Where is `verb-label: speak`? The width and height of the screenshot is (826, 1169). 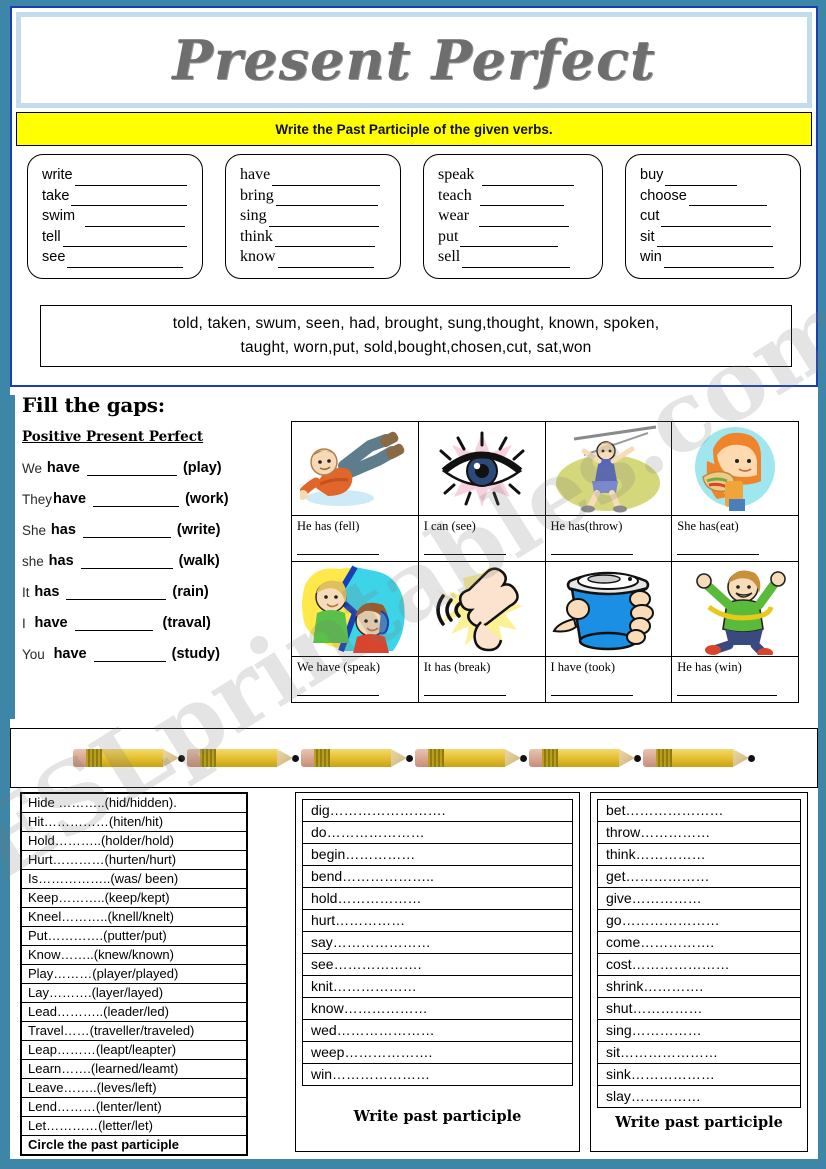
verb-label: speak is located at coordinates (456, 174).